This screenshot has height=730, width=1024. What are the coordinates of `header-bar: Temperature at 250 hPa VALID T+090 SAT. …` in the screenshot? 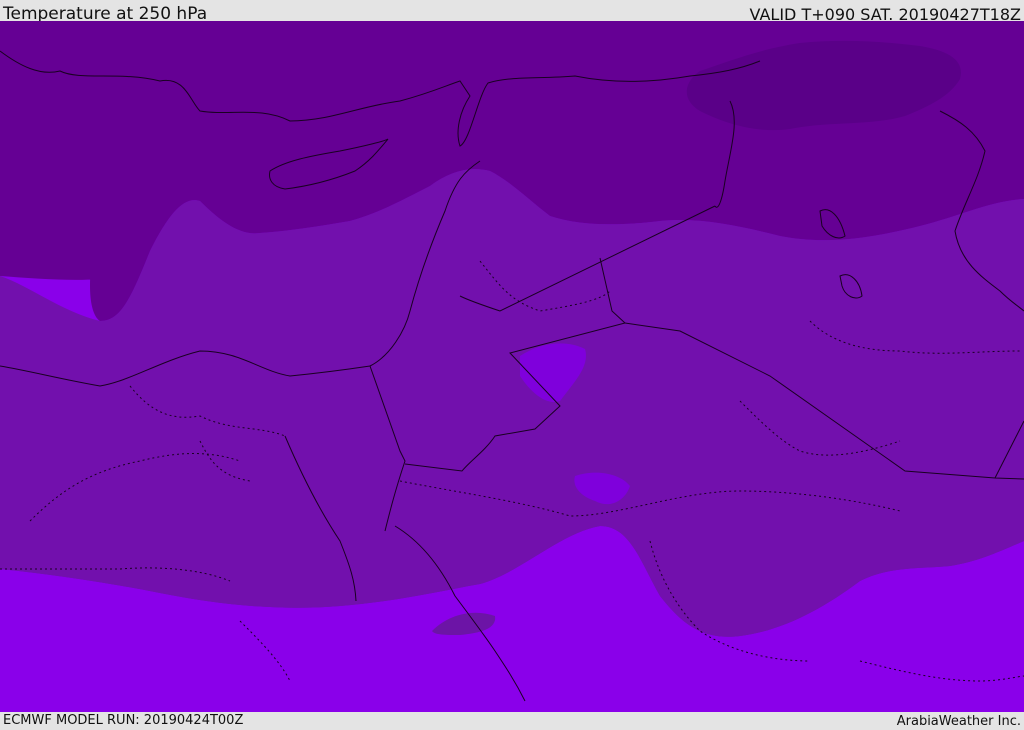 It's located at (512, 12).